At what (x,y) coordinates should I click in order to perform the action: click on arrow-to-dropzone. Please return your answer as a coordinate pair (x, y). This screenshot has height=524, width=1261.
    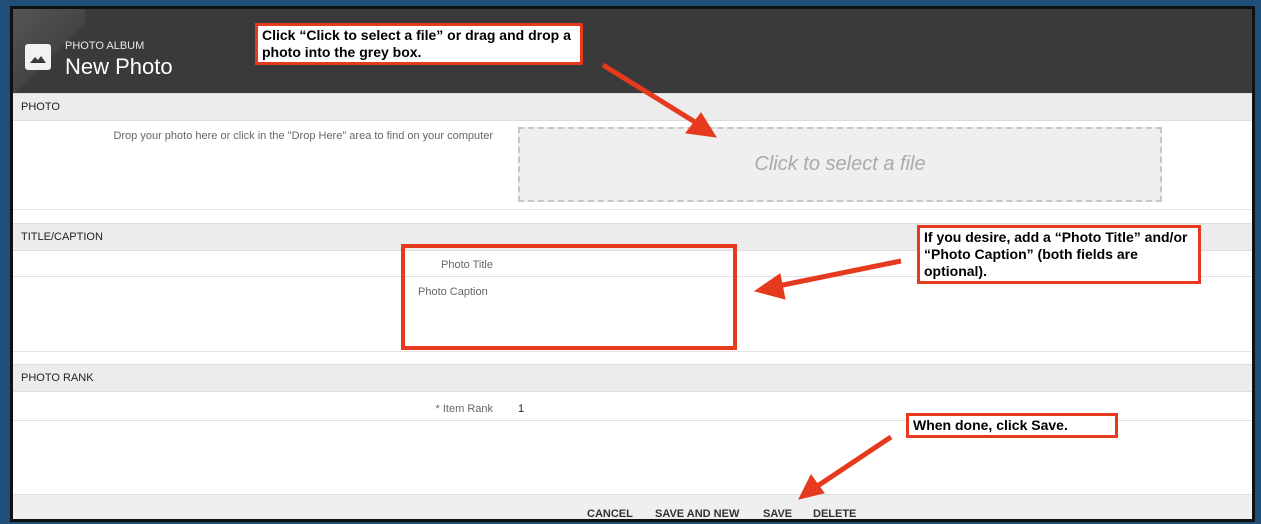
    Looking at the image, I should click on (653, 96).